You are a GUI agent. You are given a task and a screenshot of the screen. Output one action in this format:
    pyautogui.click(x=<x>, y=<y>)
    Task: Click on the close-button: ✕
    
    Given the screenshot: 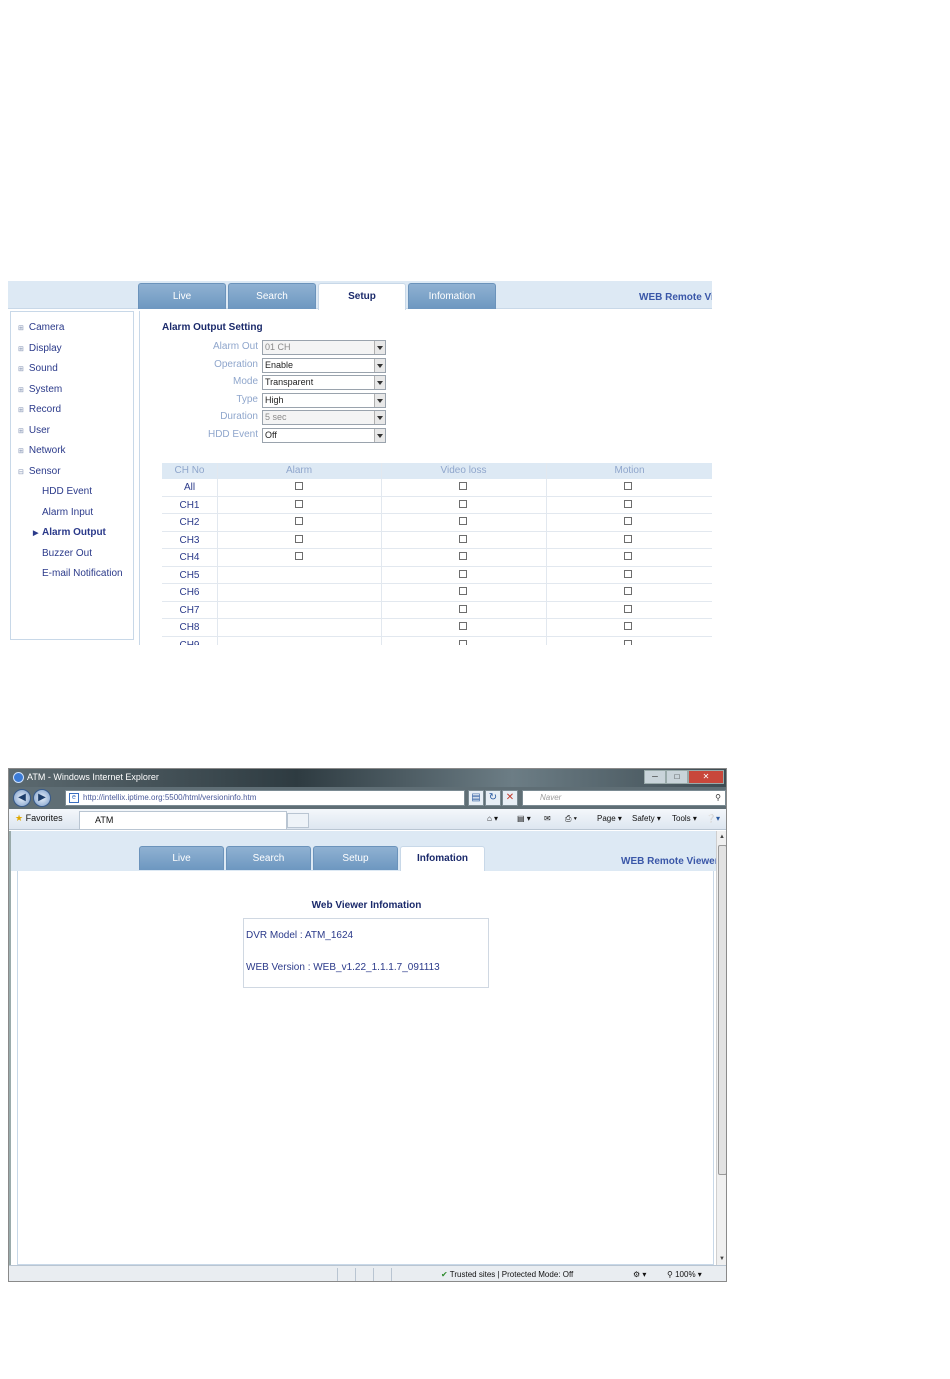 What is the action you would take?
    pyautogui.click(x=706, y=777)
    